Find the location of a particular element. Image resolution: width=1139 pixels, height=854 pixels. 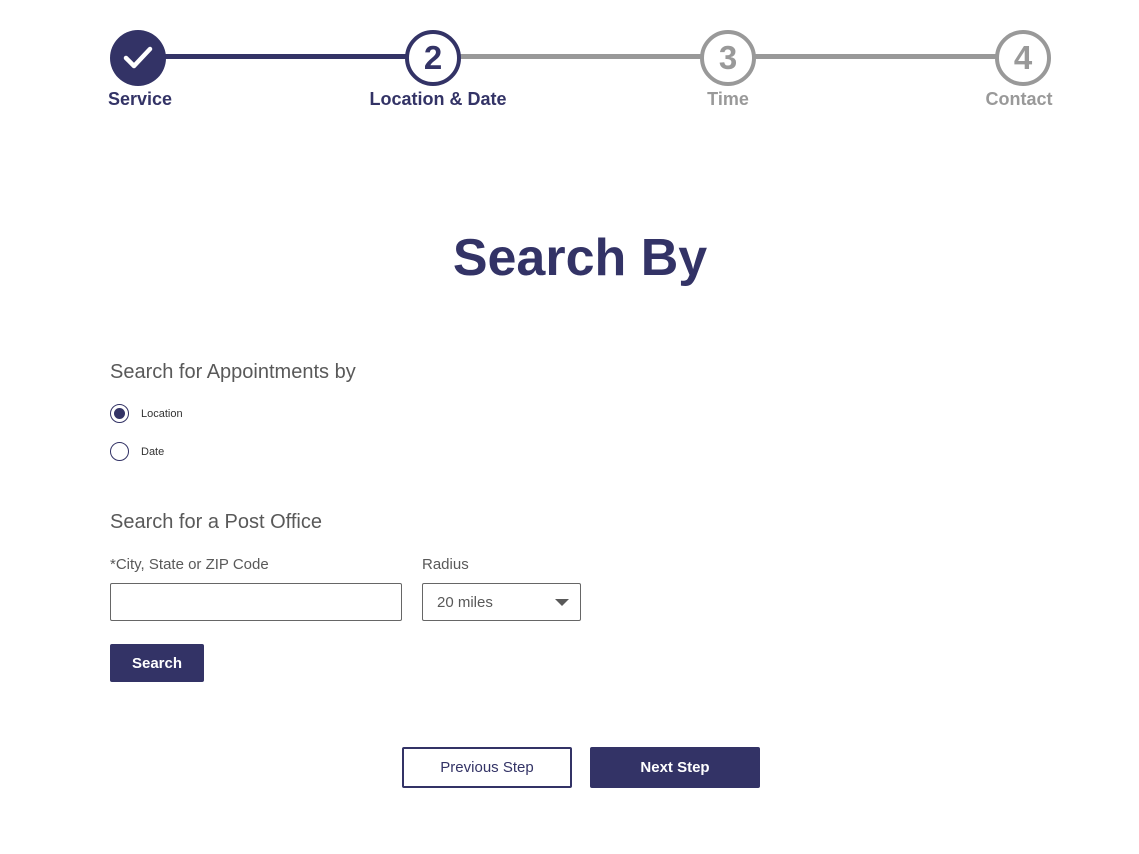

step-4-label: Contact is located at coordinates (1019, 99).